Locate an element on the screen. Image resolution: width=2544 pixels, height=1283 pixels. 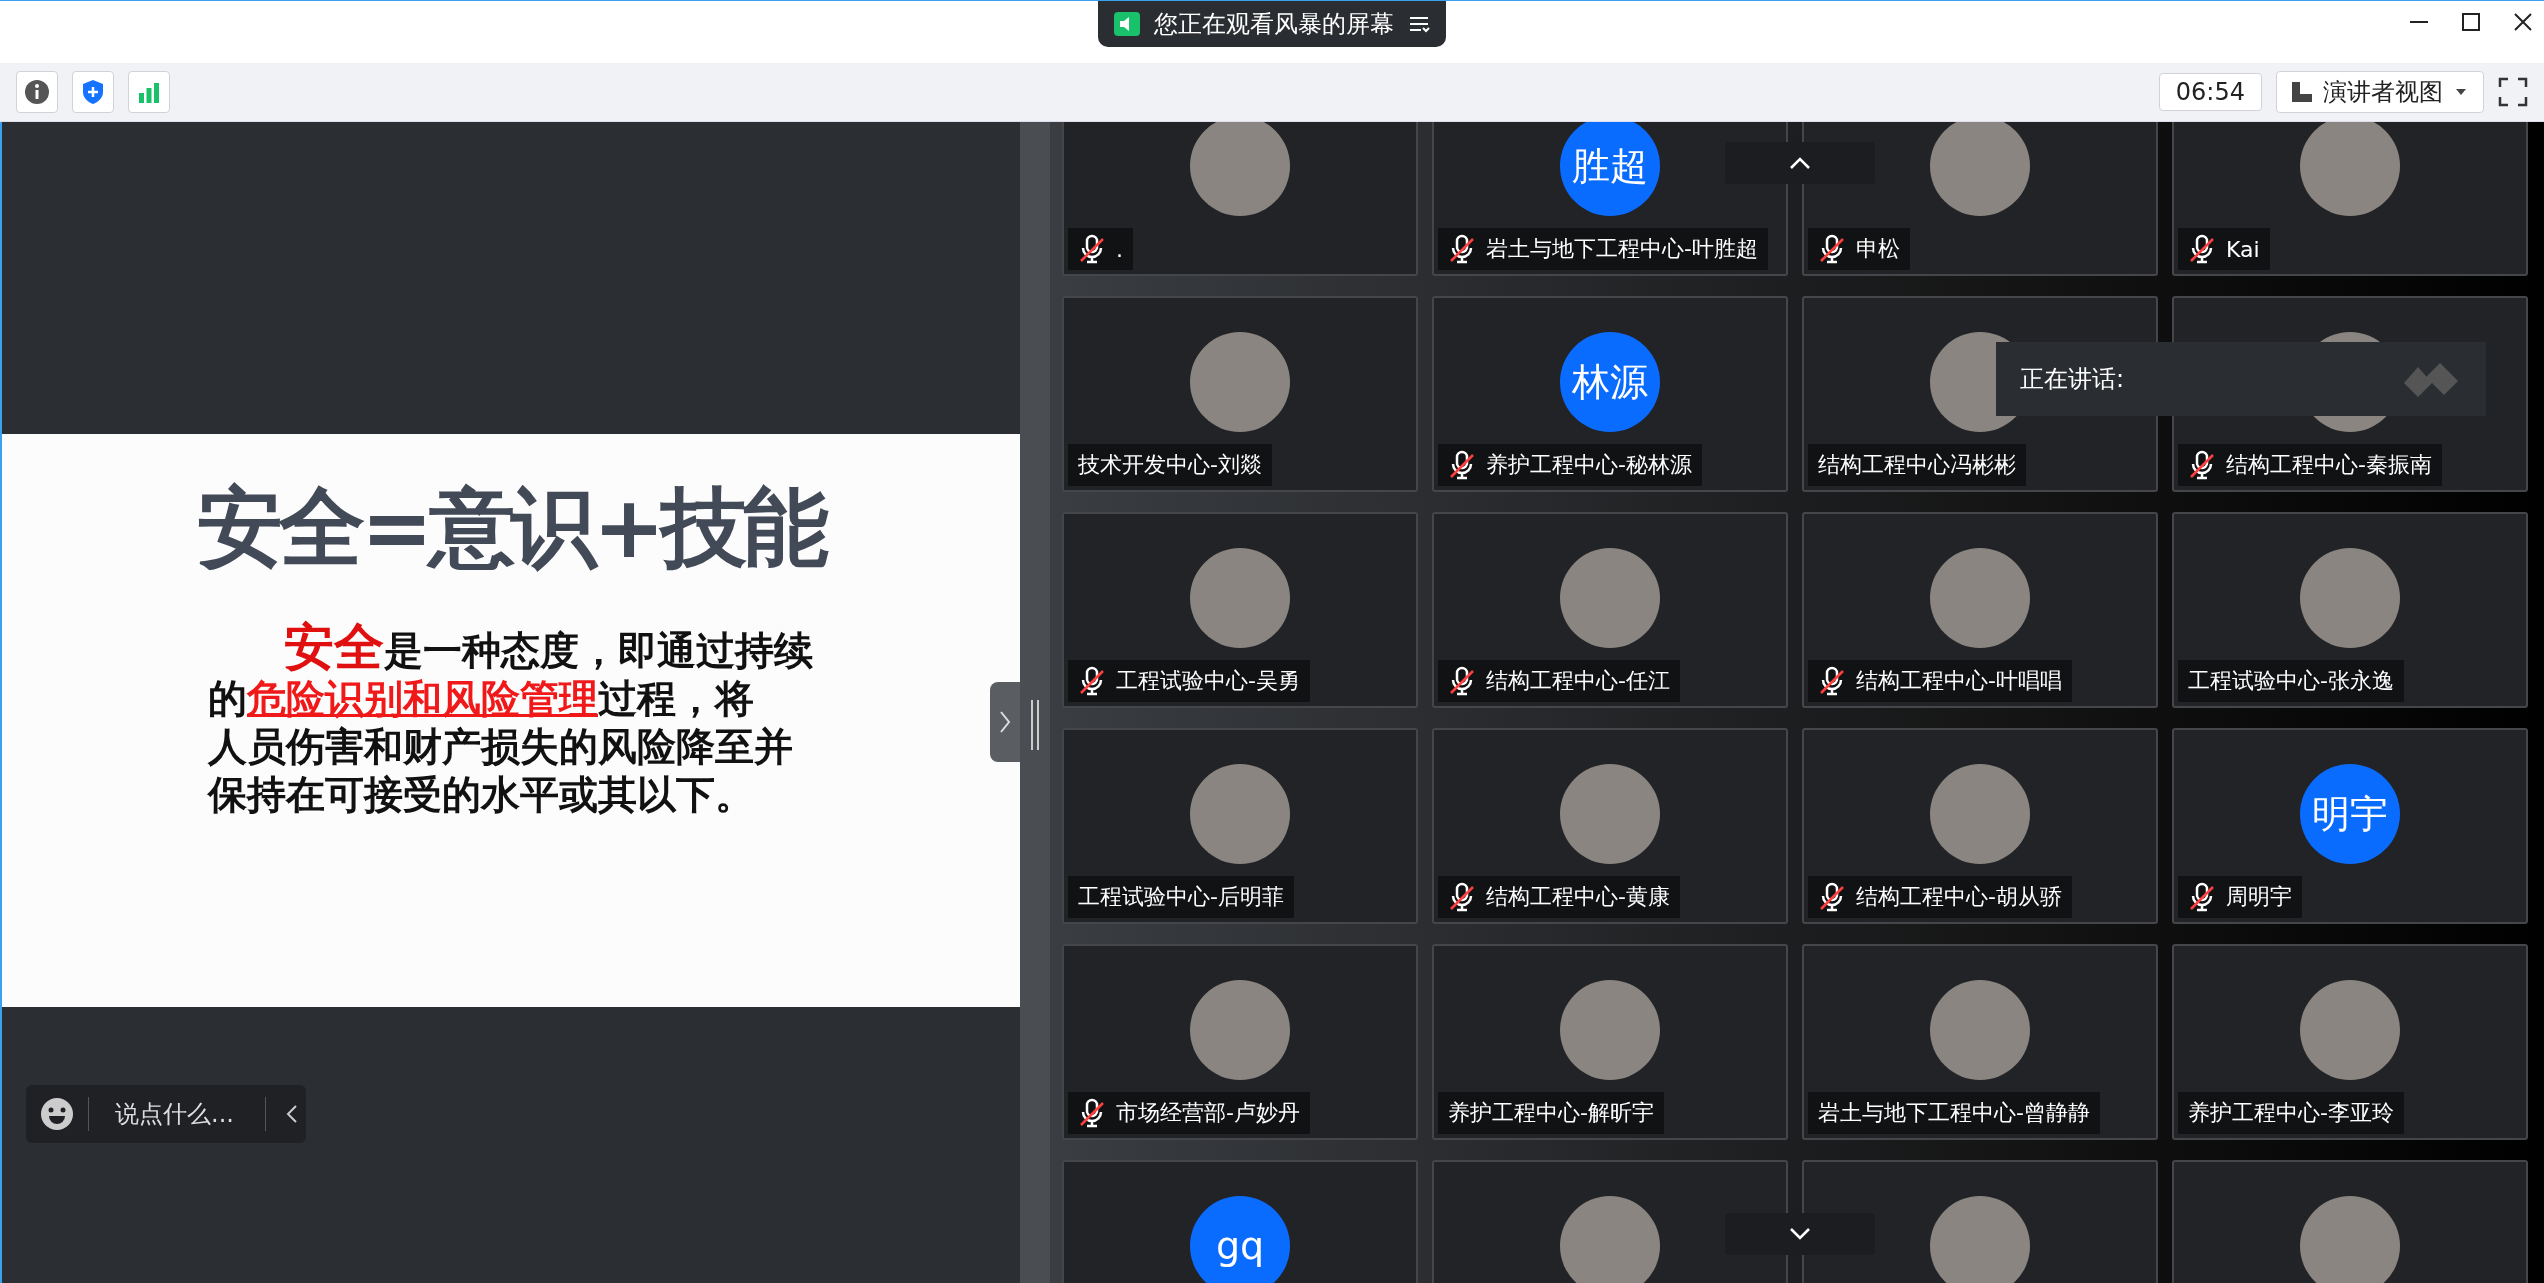
participant-tile: 胜超 岩土与地下工程中心-叶胜超 is located at coordinates (1610, 199).